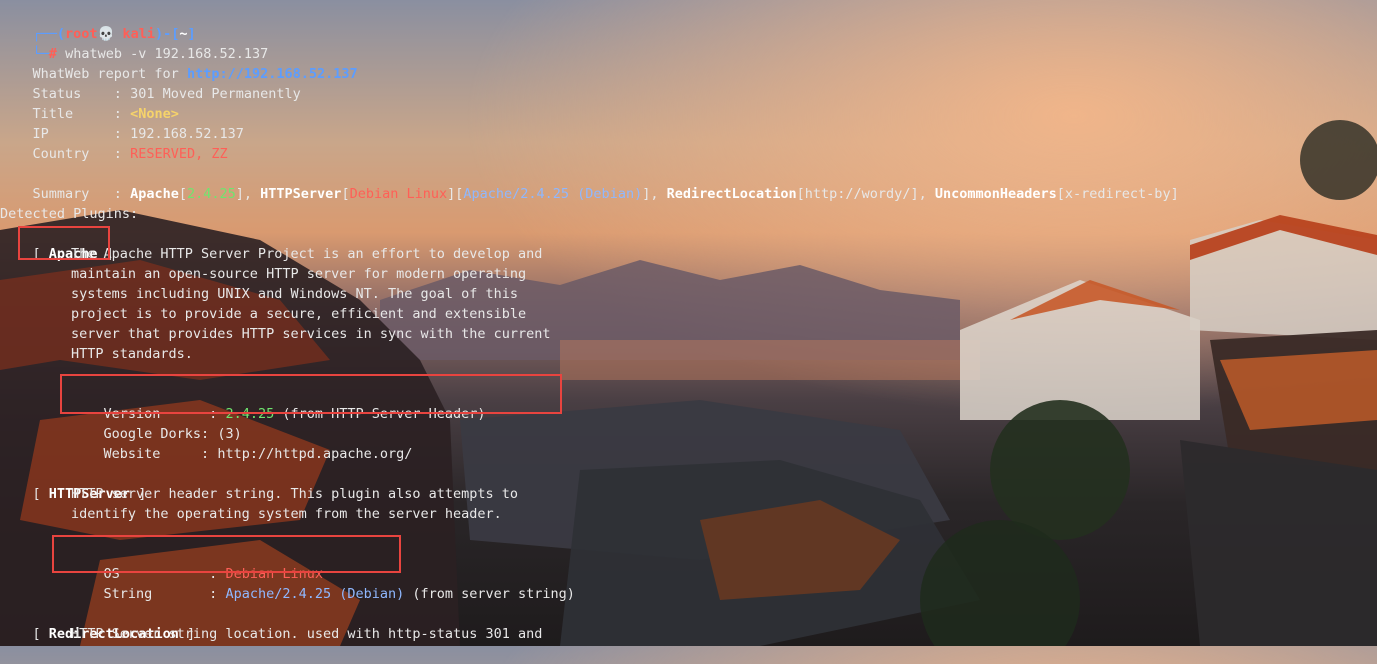 This screenshot has width=1377, height=664. What do you see at coordinates (89, 103) in the screenshot?
I see `title-row: Title : <None>` at bounding box center [89, 103].